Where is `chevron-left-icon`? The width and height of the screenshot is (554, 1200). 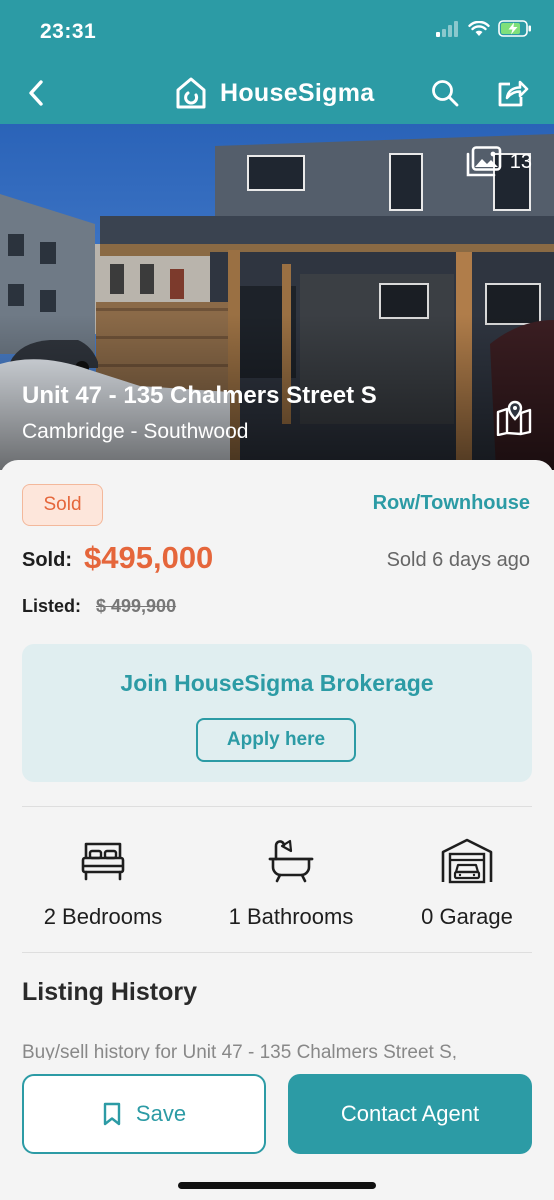
chevron-left-icon is located at coordinates (36, 93).